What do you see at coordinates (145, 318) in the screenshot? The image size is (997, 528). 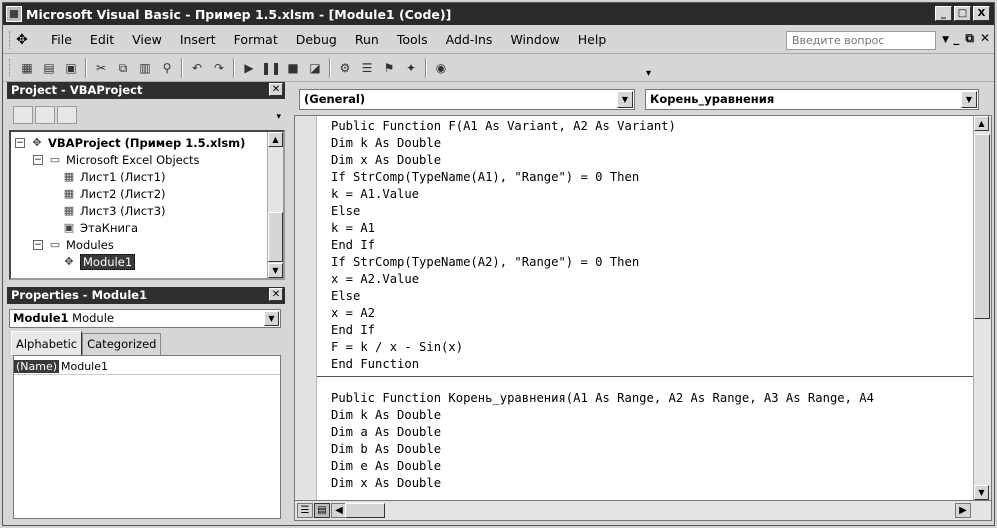 I see `properties-object-select: Module1 Module ▼` at bounding box center [145, 318].